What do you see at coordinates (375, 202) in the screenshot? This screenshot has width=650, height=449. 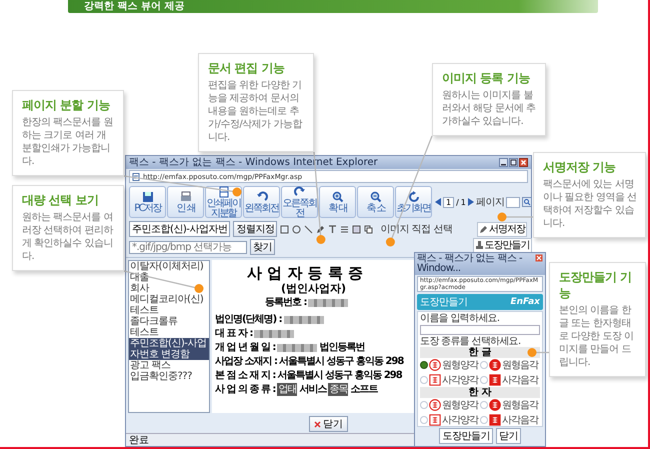 I see `toolbar-button: 축 소` at bounding box center [375, 202].